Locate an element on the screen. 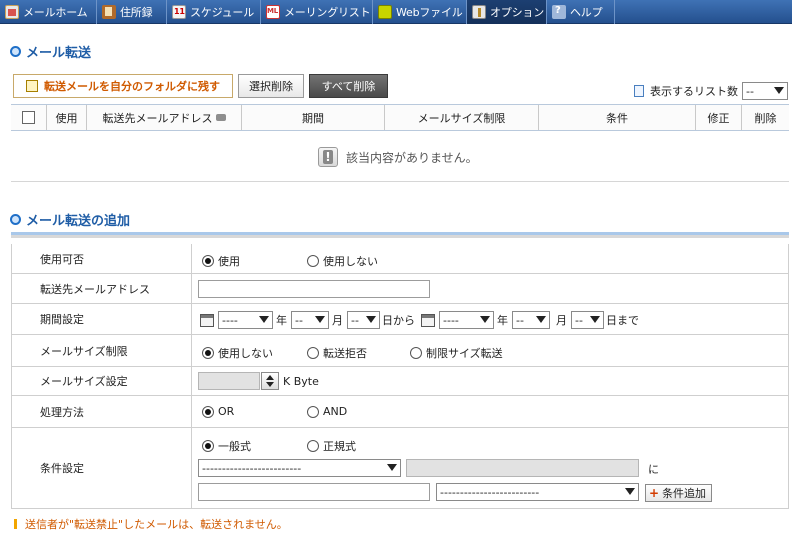  add-condition-label: 条件追加 is located at coordinates (684, 493).